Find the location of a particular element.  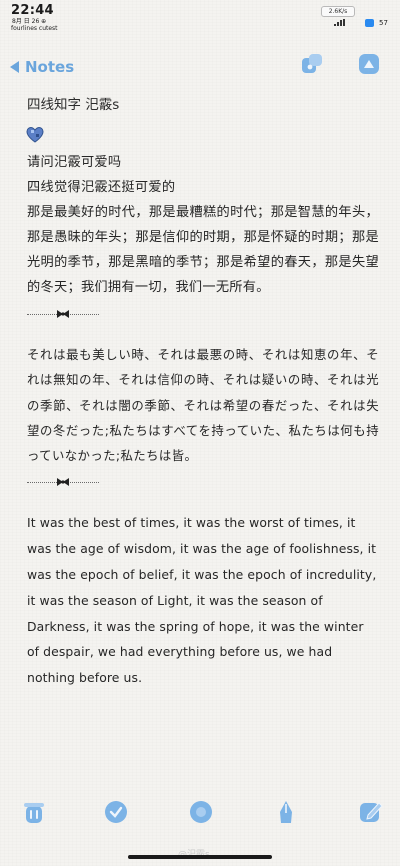

signal-icon is located at coordinates (341, 22).